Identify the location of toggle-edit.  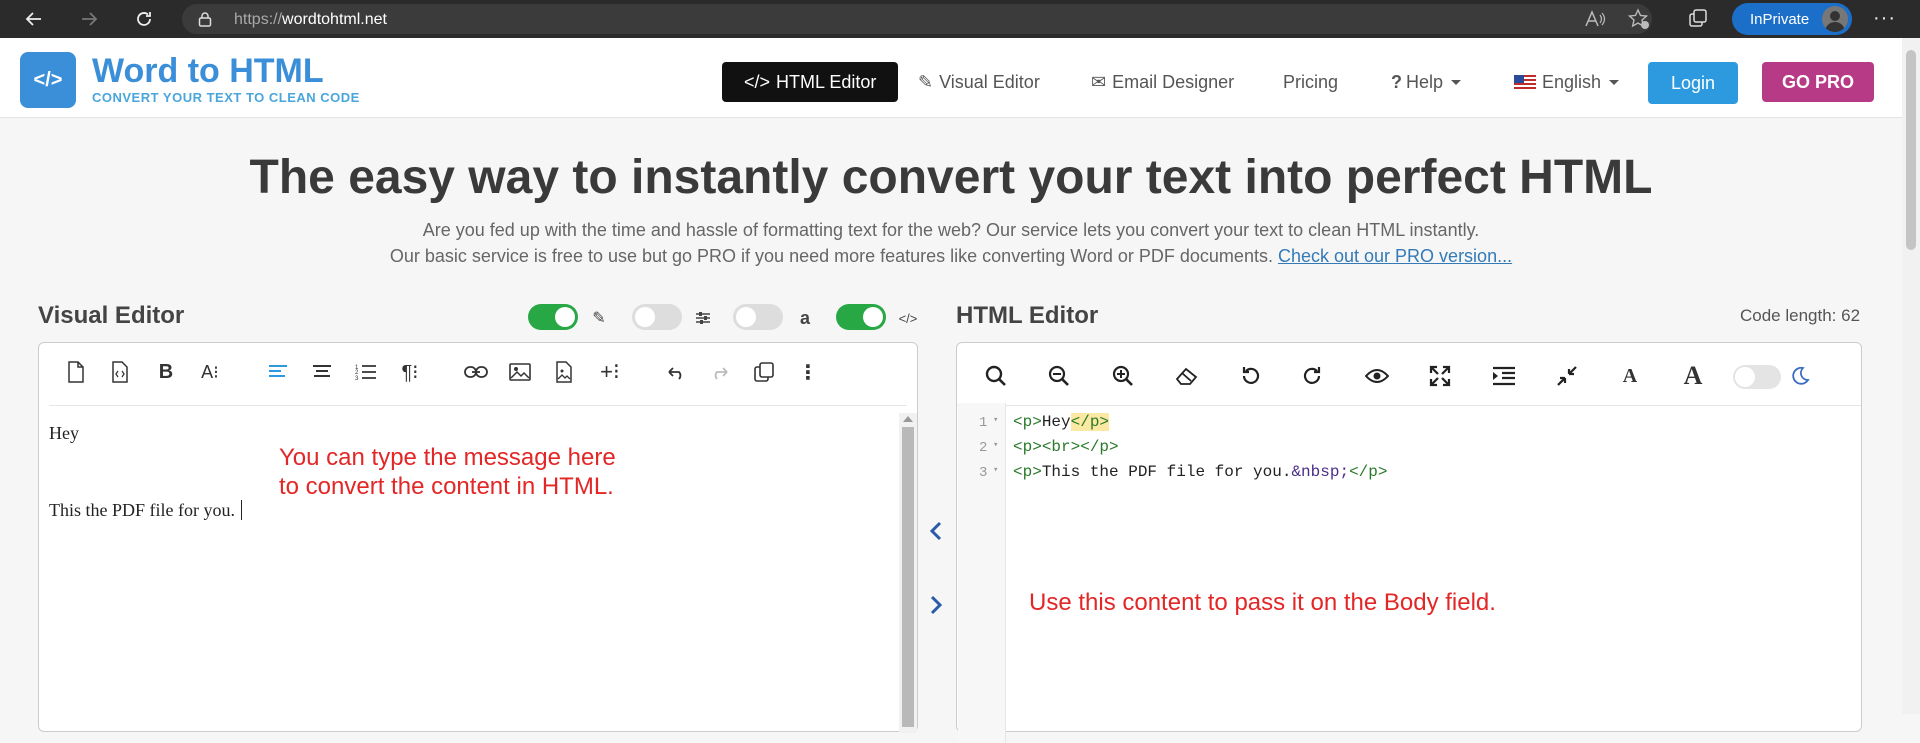
(553, 317).